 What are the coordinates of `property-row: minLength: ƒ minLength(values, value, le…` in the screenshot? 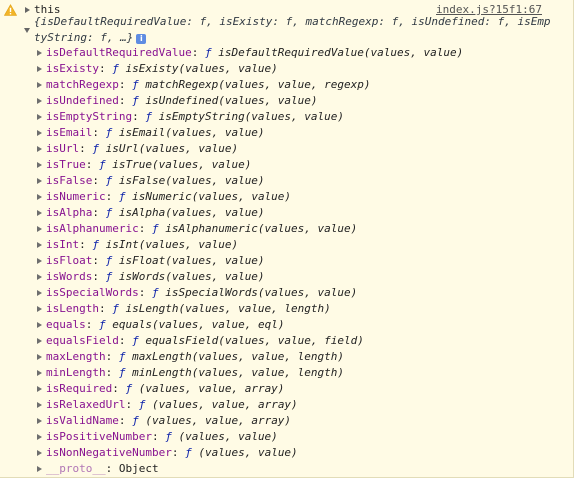 It's located at (280, 373).